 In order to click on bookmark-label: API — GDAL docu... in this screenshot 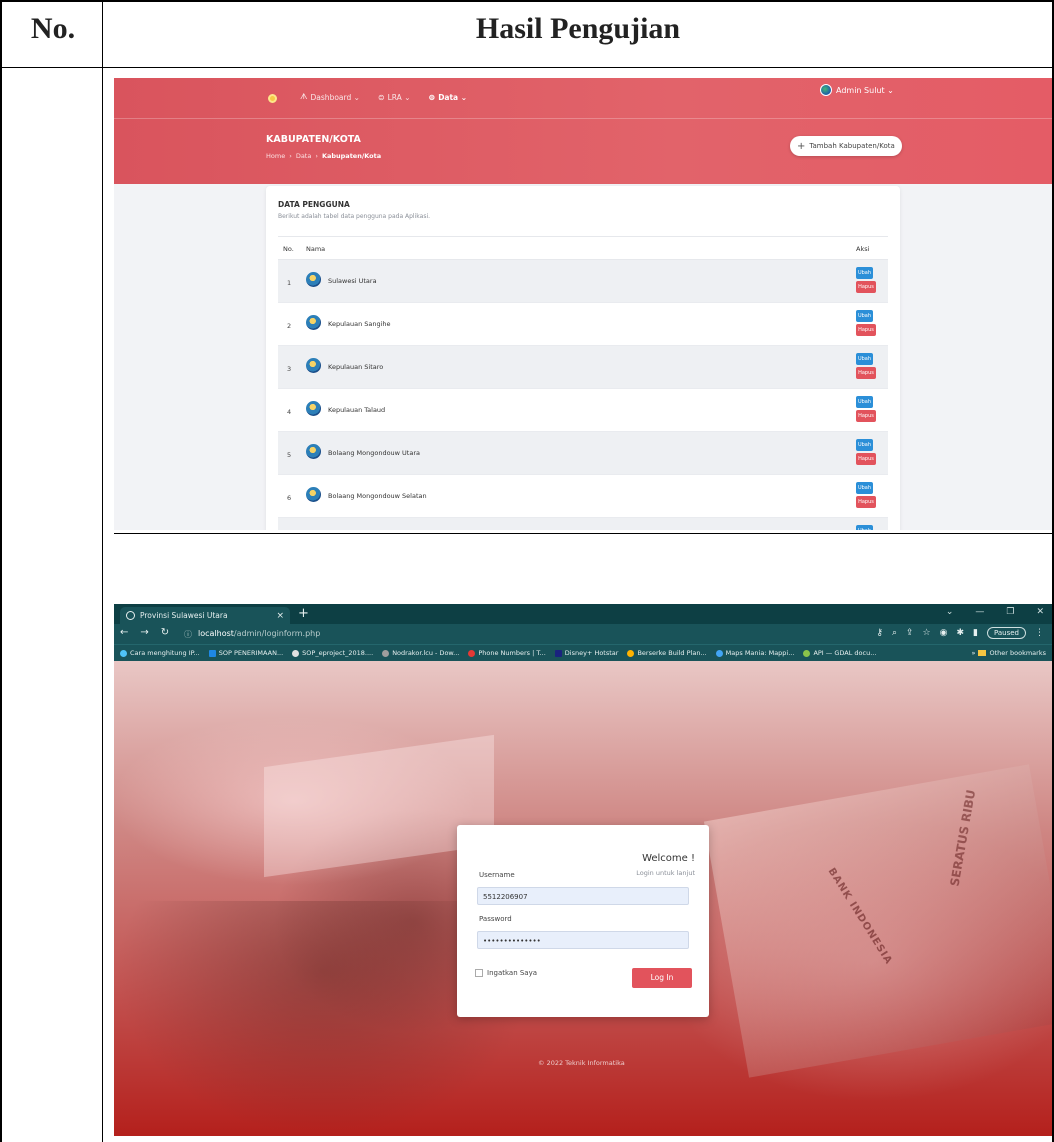, I will do `click(845, 653)`.